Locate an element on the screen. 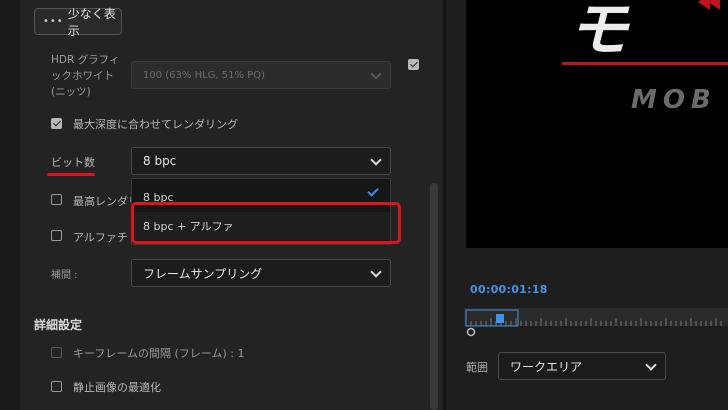 The image size is (728, 410). range-value: ワークエリア is located at coordinates (546, 366).